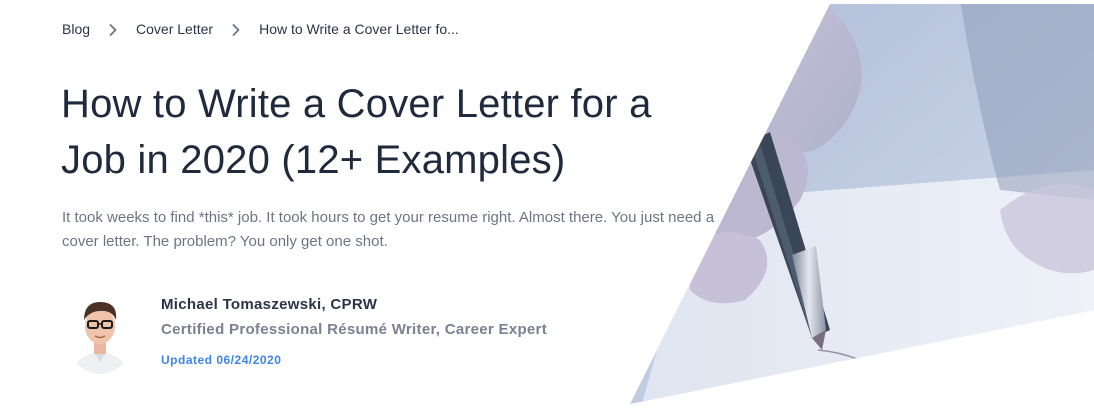 The width and height of the screenshot is (1094, 410). I want to click on author-name: Michael Tomaszewski, CPRW, so click(269, 304).